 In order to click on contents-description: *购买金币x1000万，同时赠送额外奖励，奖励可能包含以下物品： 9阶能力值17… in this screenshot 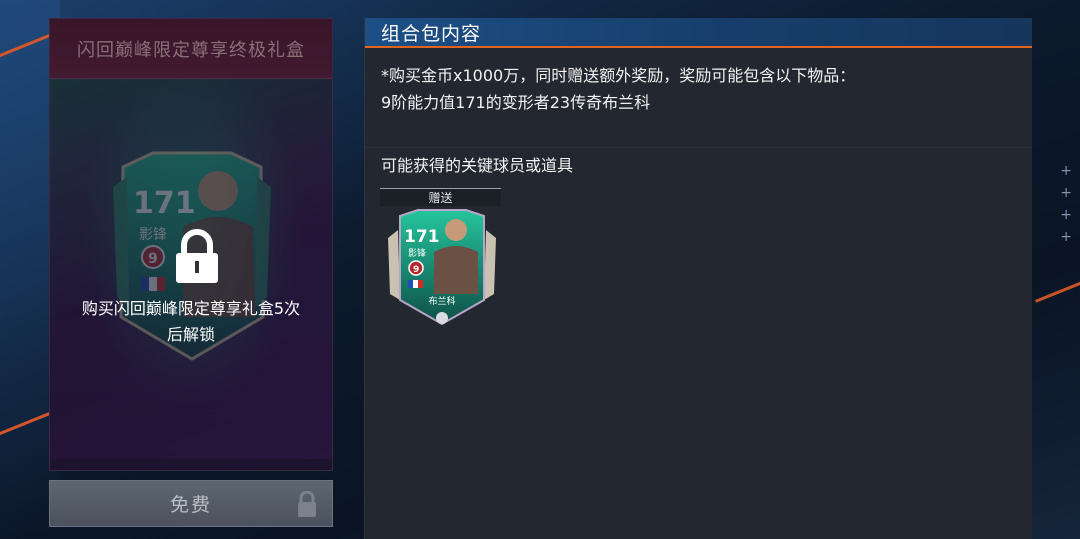, I will do `click(698, 89)`.